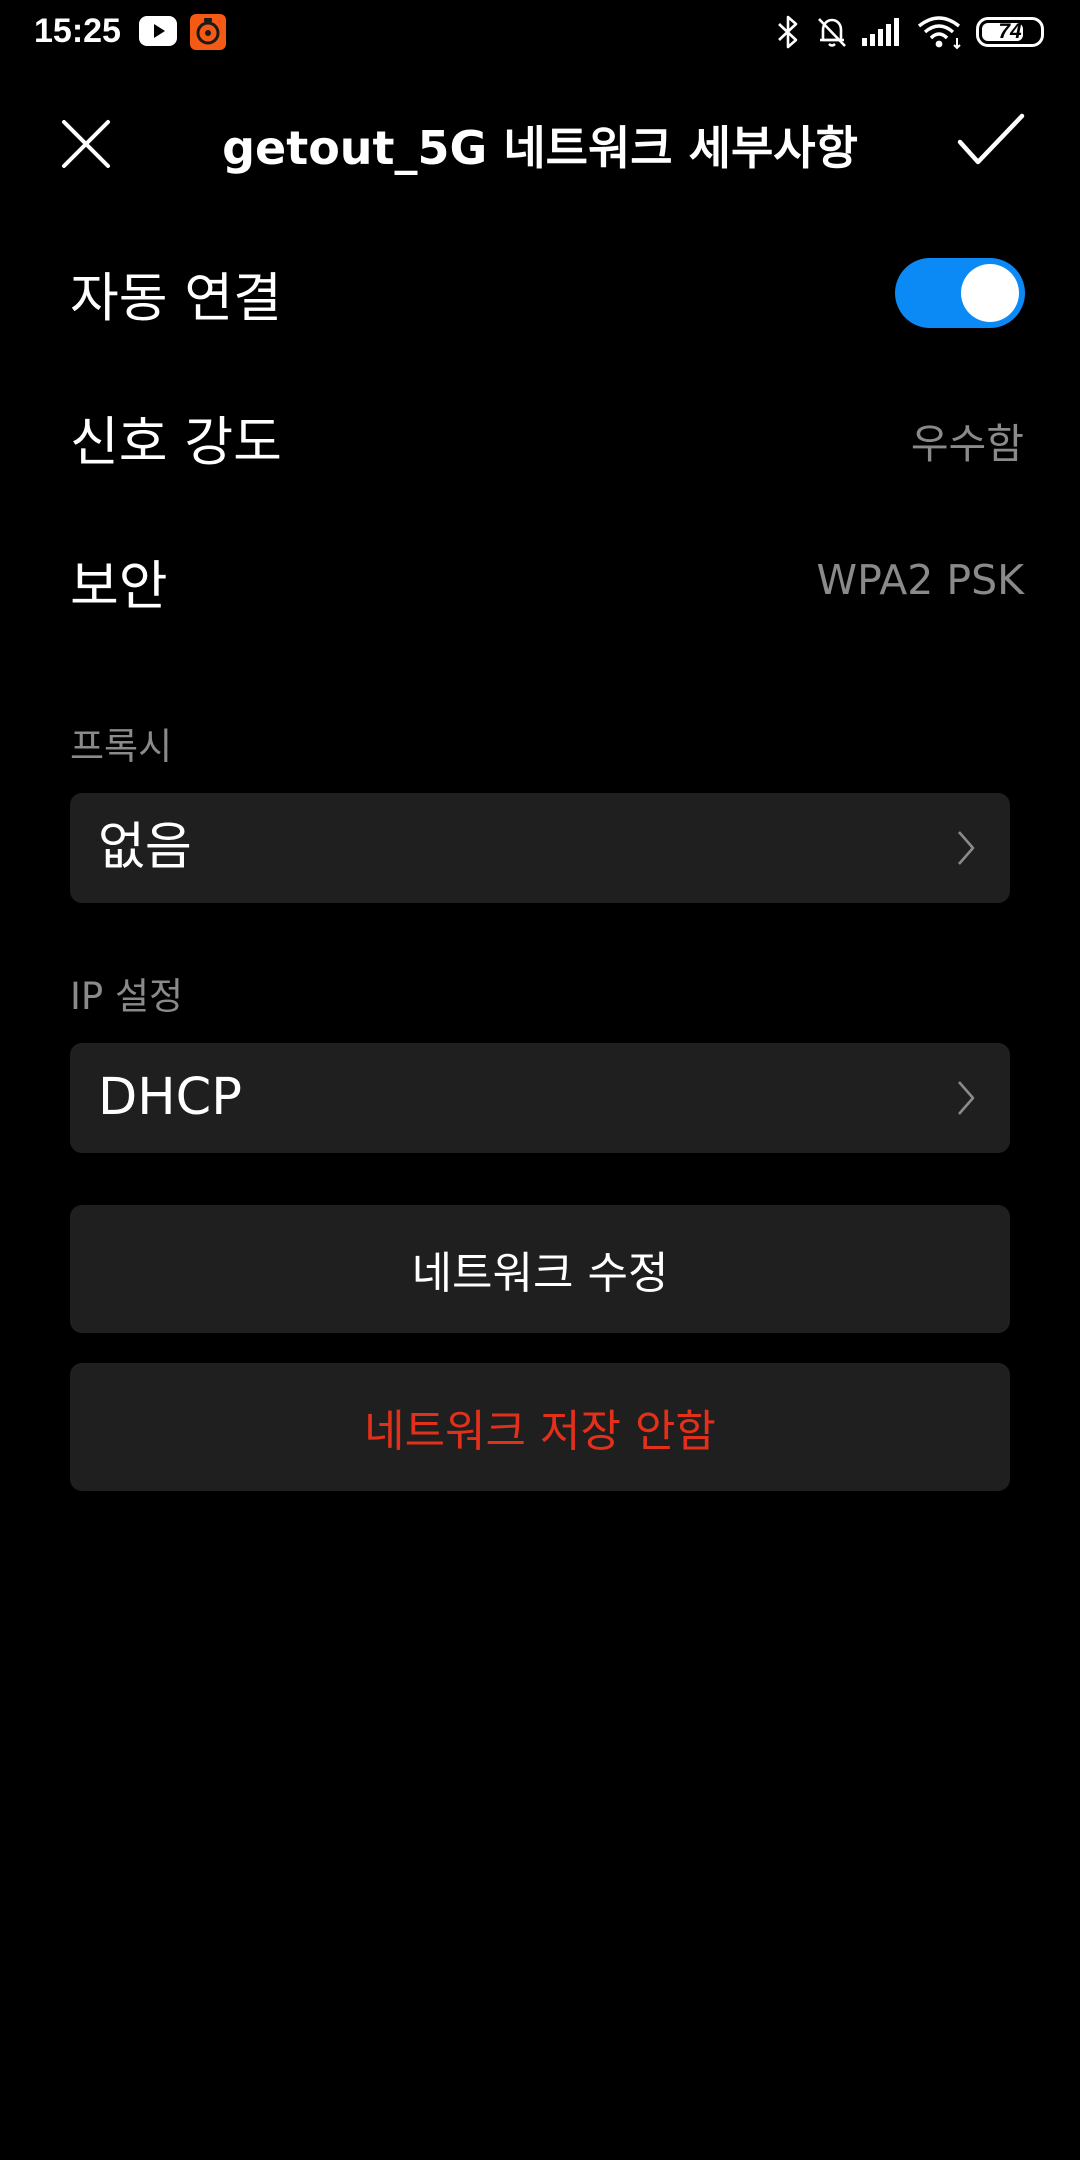 This screenshot has width=1080, height=2160. I want to click on wifi-icon, so click(939, 33).